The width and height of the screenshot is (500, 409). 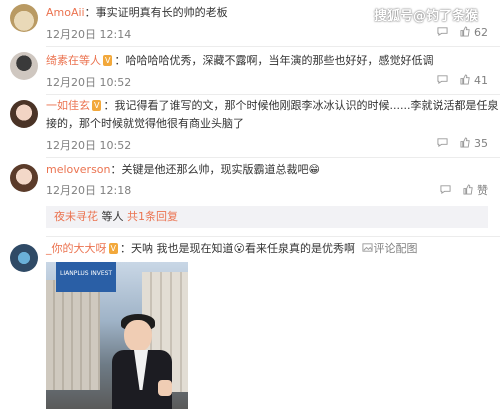 I want to click on comment-picture-label: 评论配图, so click(x=395, y=248).